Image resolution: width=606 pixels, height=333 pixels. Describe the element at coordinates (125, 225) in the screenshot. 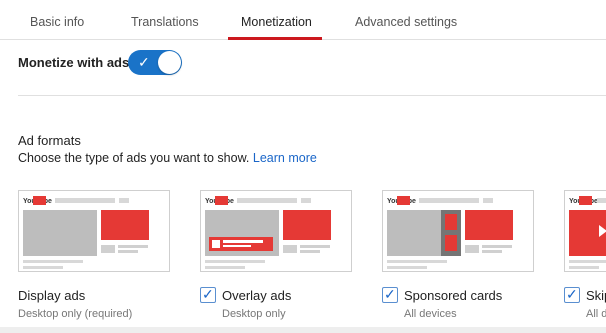

I see `display-ad-block` at that location.